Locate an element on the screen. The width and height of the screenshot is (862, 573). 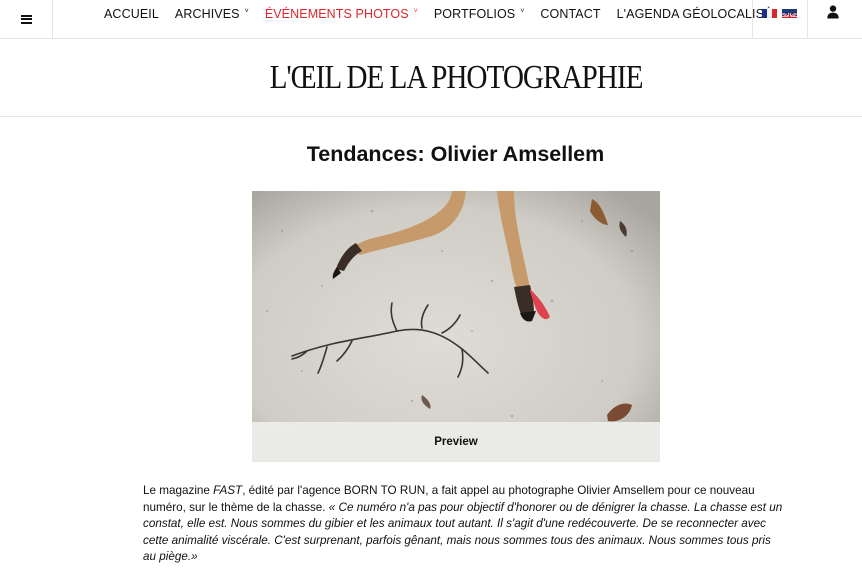
nav-label: CONTACT is located at coordinates (570, 14).